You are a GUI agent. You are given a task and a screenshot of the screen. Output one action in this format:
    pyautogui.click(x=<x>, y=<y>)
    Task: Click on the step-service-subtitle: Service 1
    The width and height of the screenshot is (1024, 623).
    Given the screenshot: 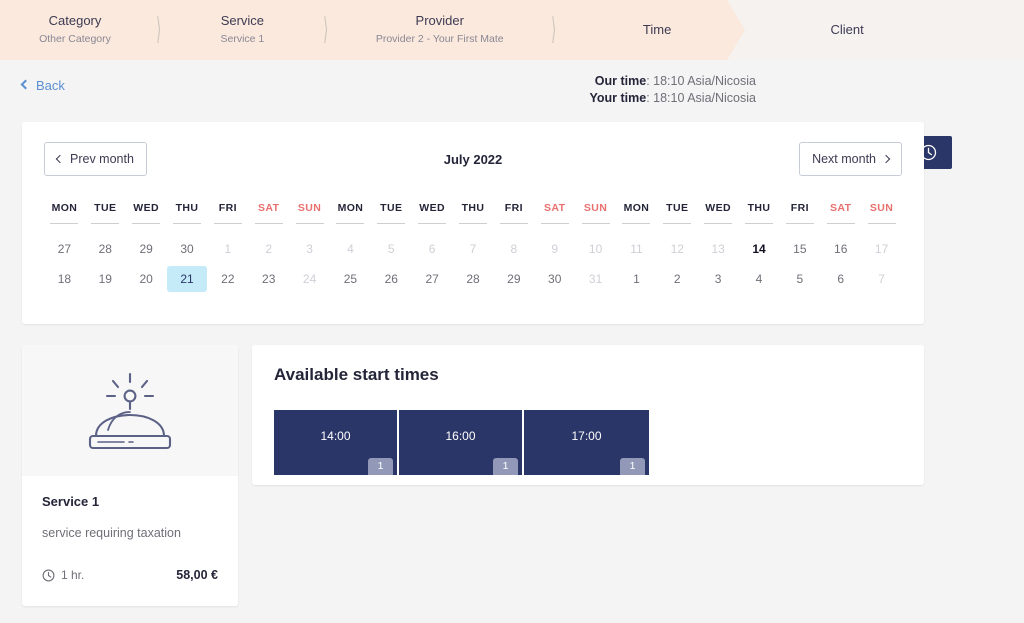 What is the action you would take?
    pyautogui.click(x=242, y=39)
    